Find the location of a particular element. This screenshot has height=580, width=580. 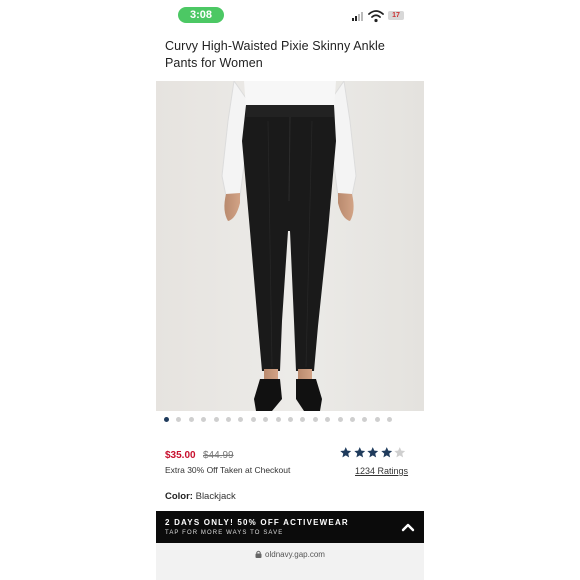

color-selector-label: Color: Blackjack is located at coordinates (200, 496).